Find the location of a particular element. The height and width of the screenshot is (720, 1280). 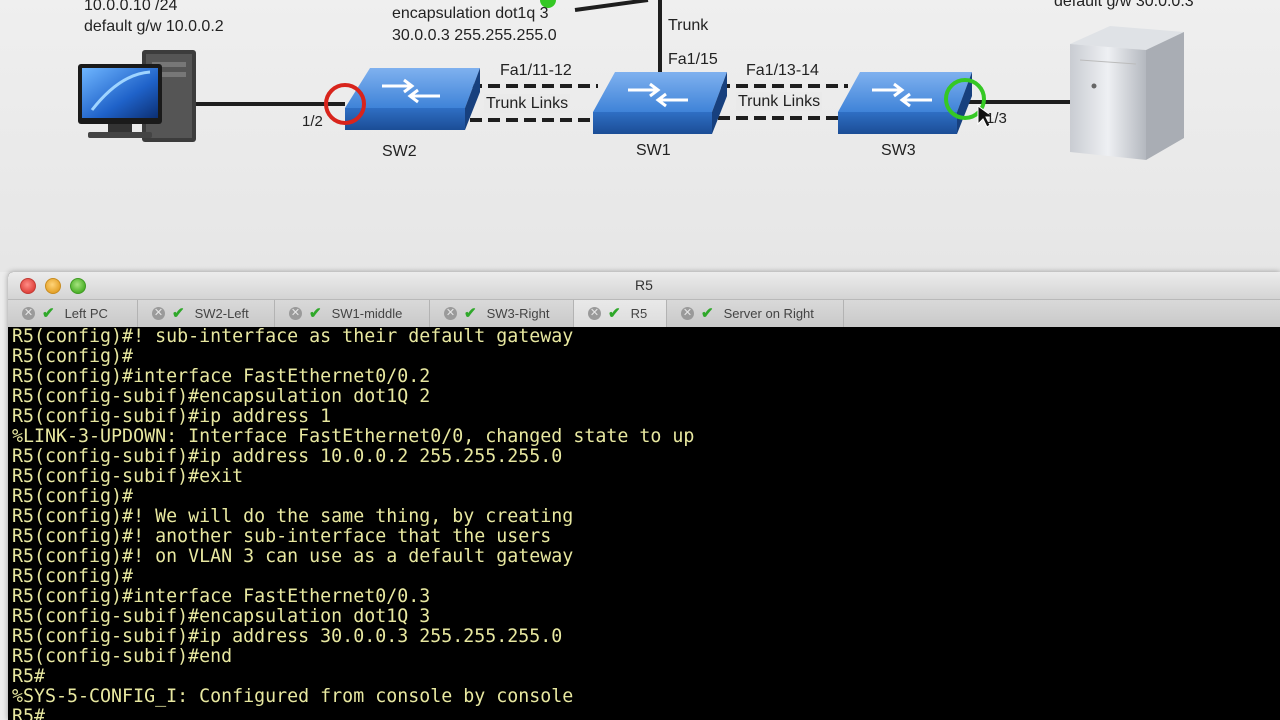

tab-label: Left PC is located at coordinates (86, 313).